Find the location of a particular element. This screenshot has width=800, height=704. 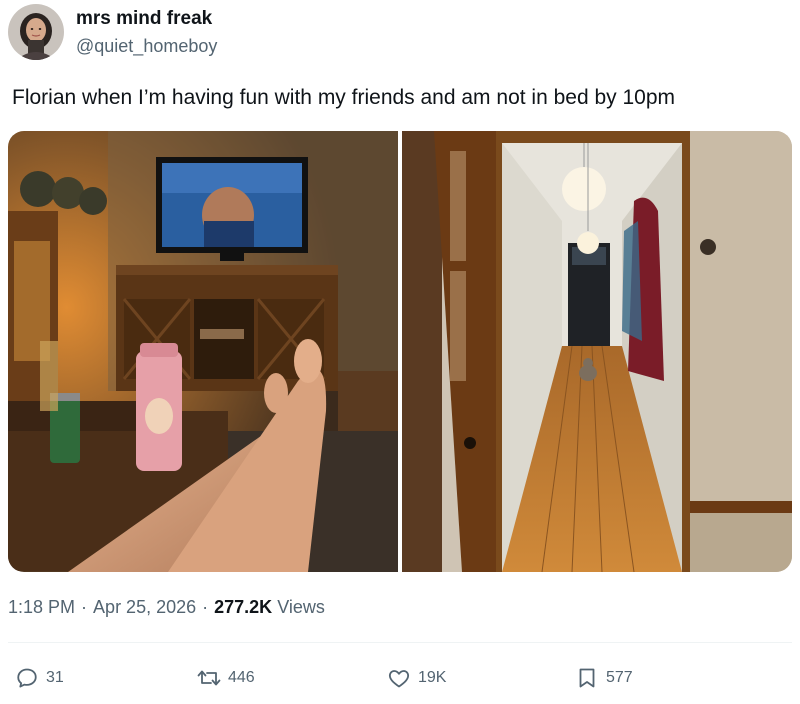

bookmark-button: 577 is located at coordinates (603, 678).